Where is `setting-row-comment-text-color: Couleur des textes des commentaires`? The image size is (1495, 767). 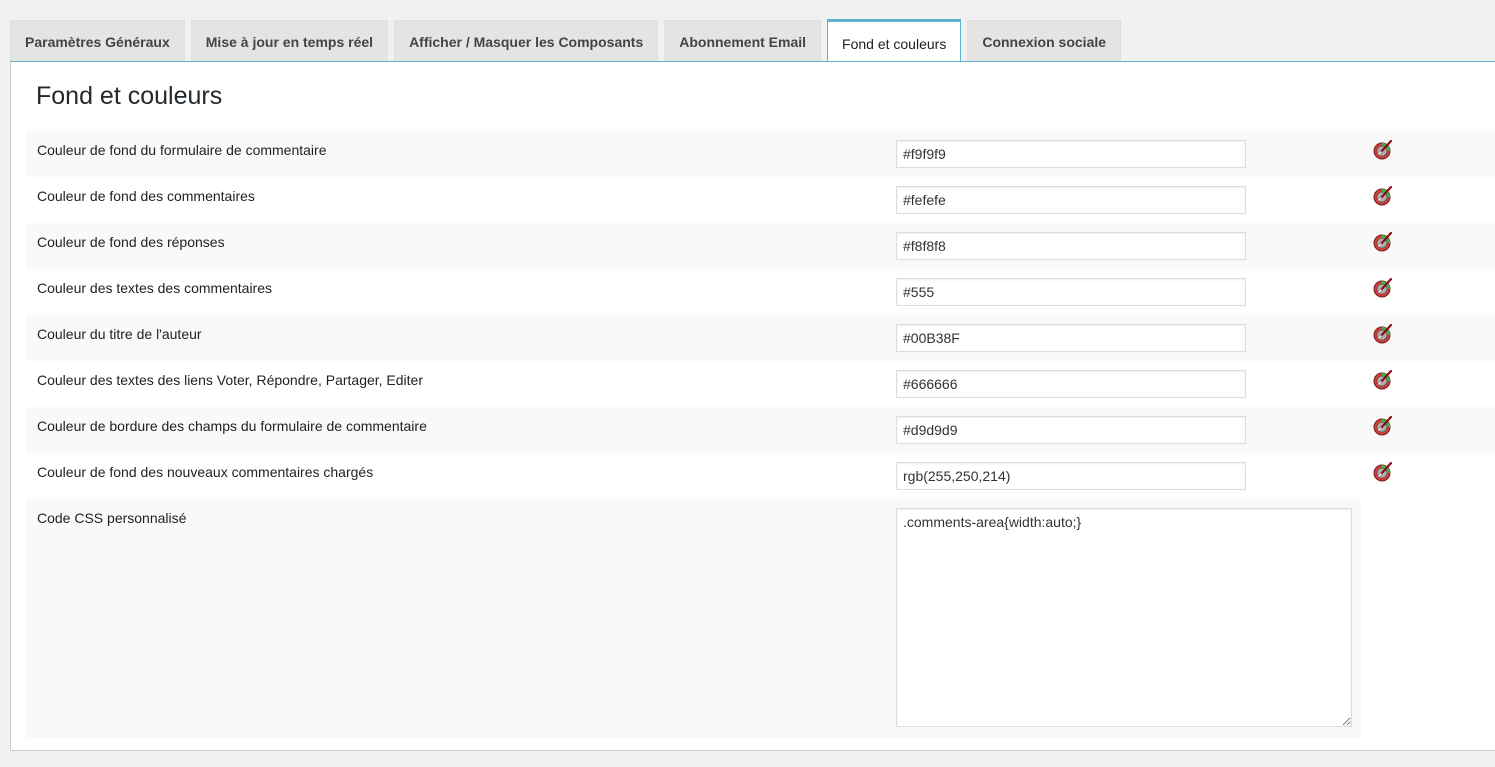
setting-row-comment-text-color: Couleur des textes des commentaires is located at coordinates (760, 292).